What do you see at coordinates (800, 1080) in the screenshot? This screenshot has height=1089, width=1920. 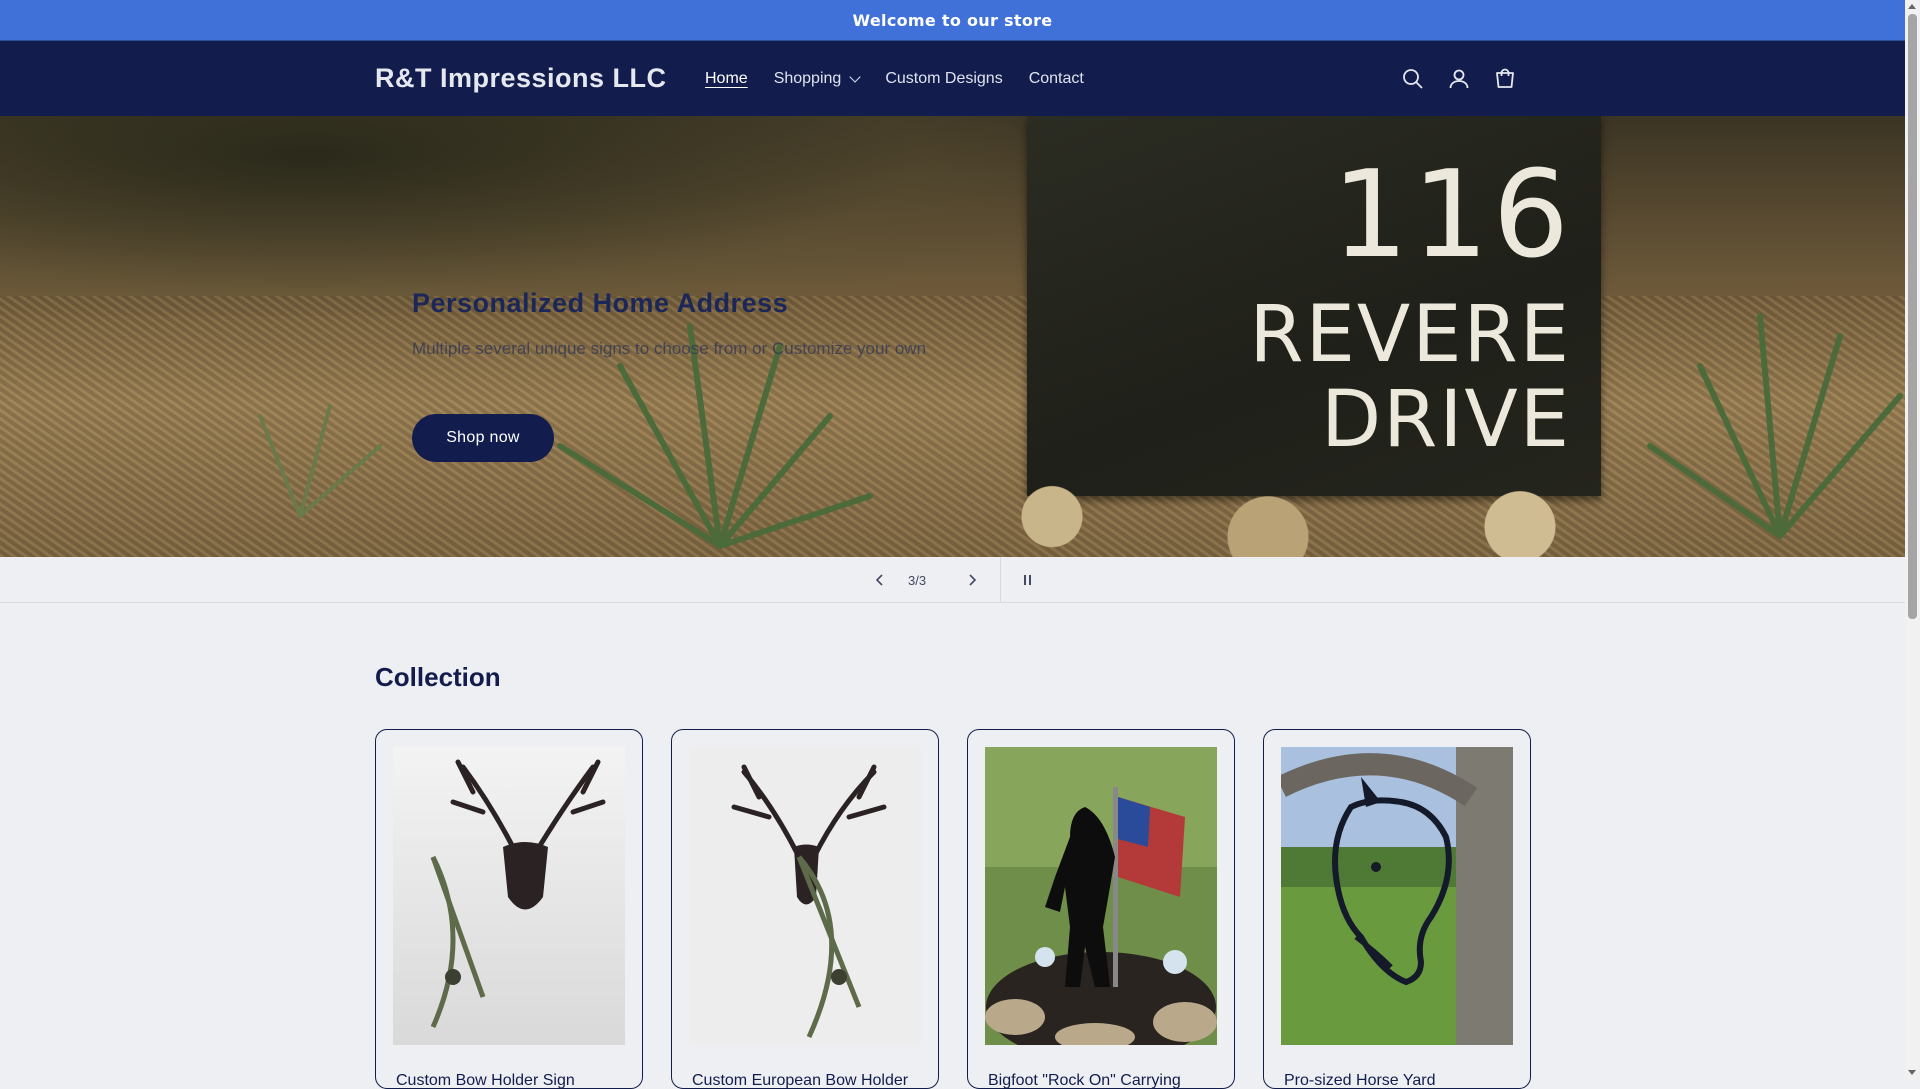 I see `product-name: Custom European Bow Holder` at bounding box center [800, 1080].